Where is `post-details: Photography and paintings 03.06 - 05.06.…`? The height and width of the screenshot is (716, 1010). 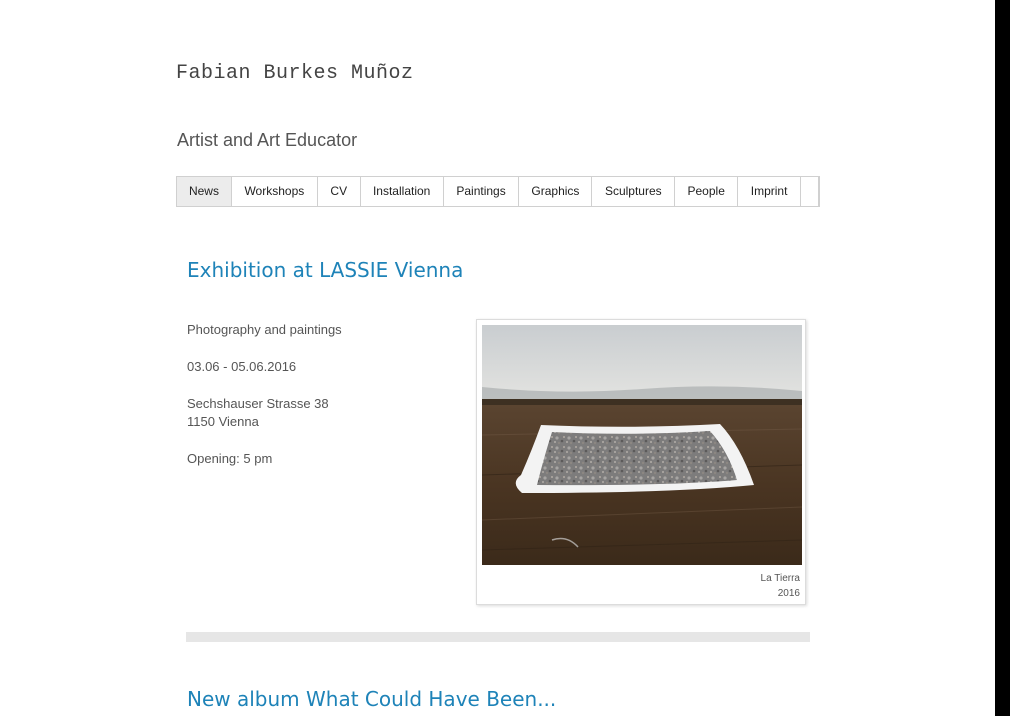 post-details: Photography and paintings 03.06 - 05.06.… is located at coordinates (264, 404).